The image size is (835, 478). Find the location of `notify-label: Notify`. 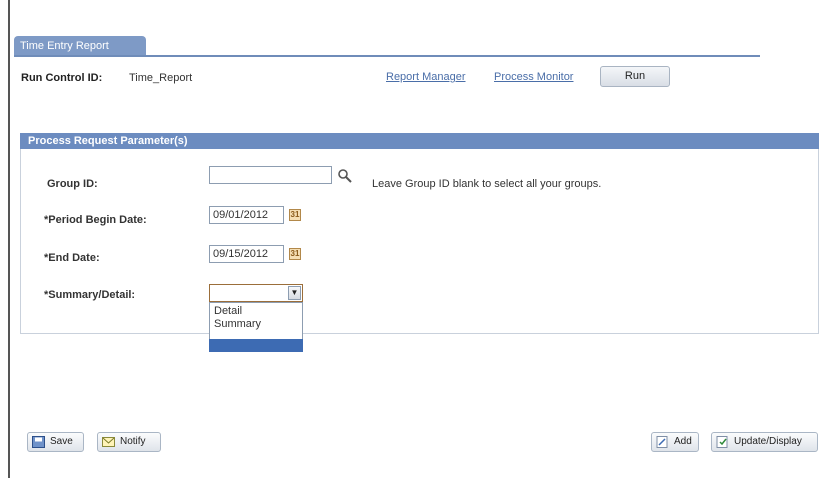

notify-label: Notify is located at coordinates (133, 441).